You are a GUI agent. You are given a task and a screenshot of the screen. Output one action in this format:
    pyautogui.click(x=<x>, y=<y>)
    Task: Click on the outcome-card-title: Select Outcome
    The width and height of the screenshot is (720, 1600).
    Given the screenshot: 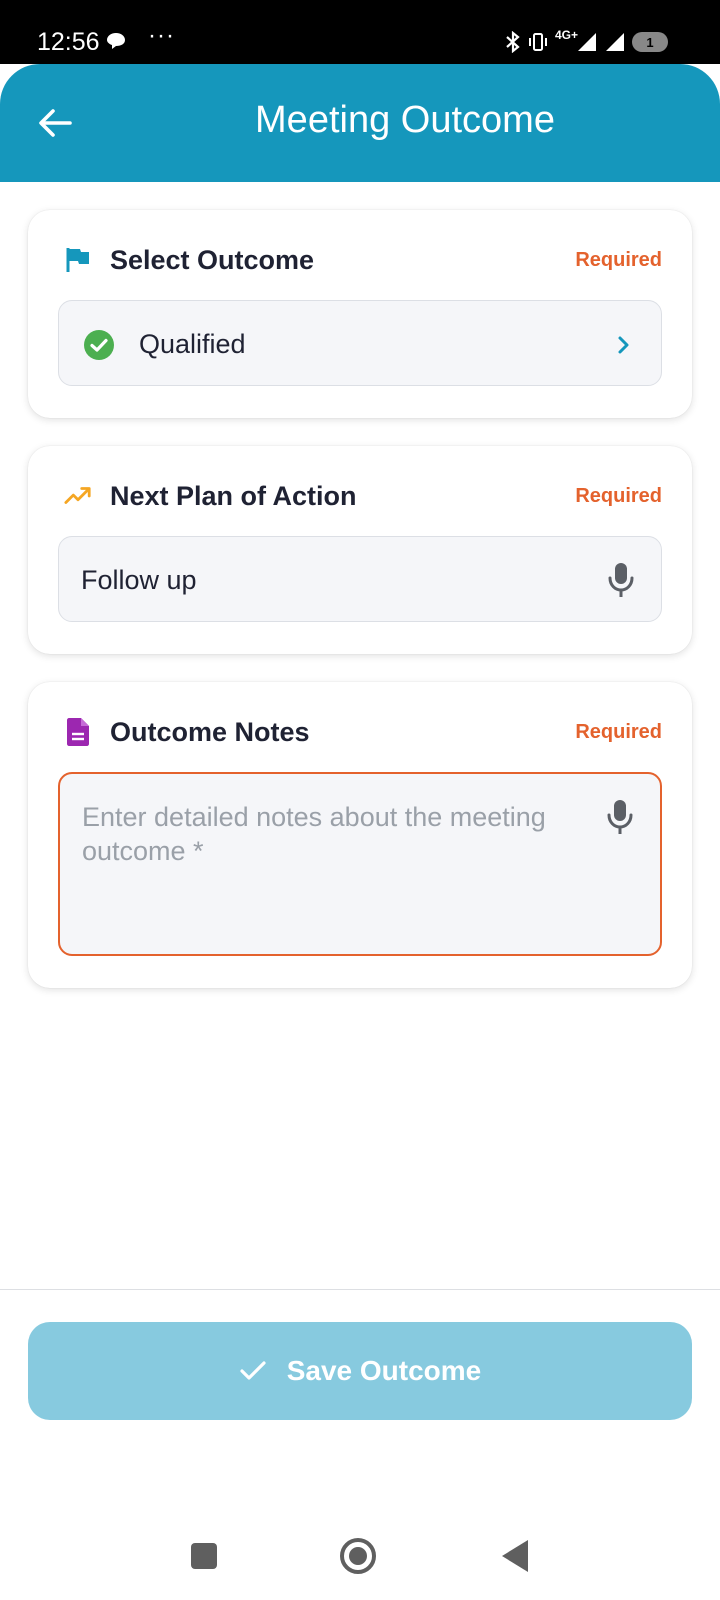 What is the action you would take?
    pyautogui.click(x=212, y=259)
    